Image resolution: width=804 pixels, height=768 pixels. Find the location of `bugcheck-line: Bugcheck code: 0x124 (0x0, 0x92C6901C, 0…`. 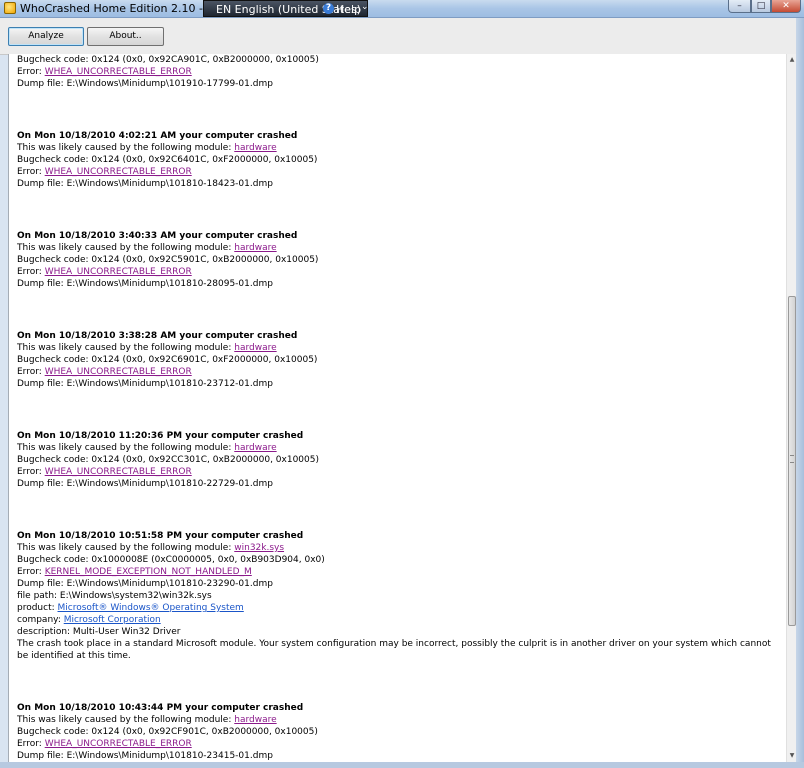

bugcheck-line: Bugcheck code: 0x124 (0x0, 0x92C6901C, 0… is located at coordinates (167, 360).